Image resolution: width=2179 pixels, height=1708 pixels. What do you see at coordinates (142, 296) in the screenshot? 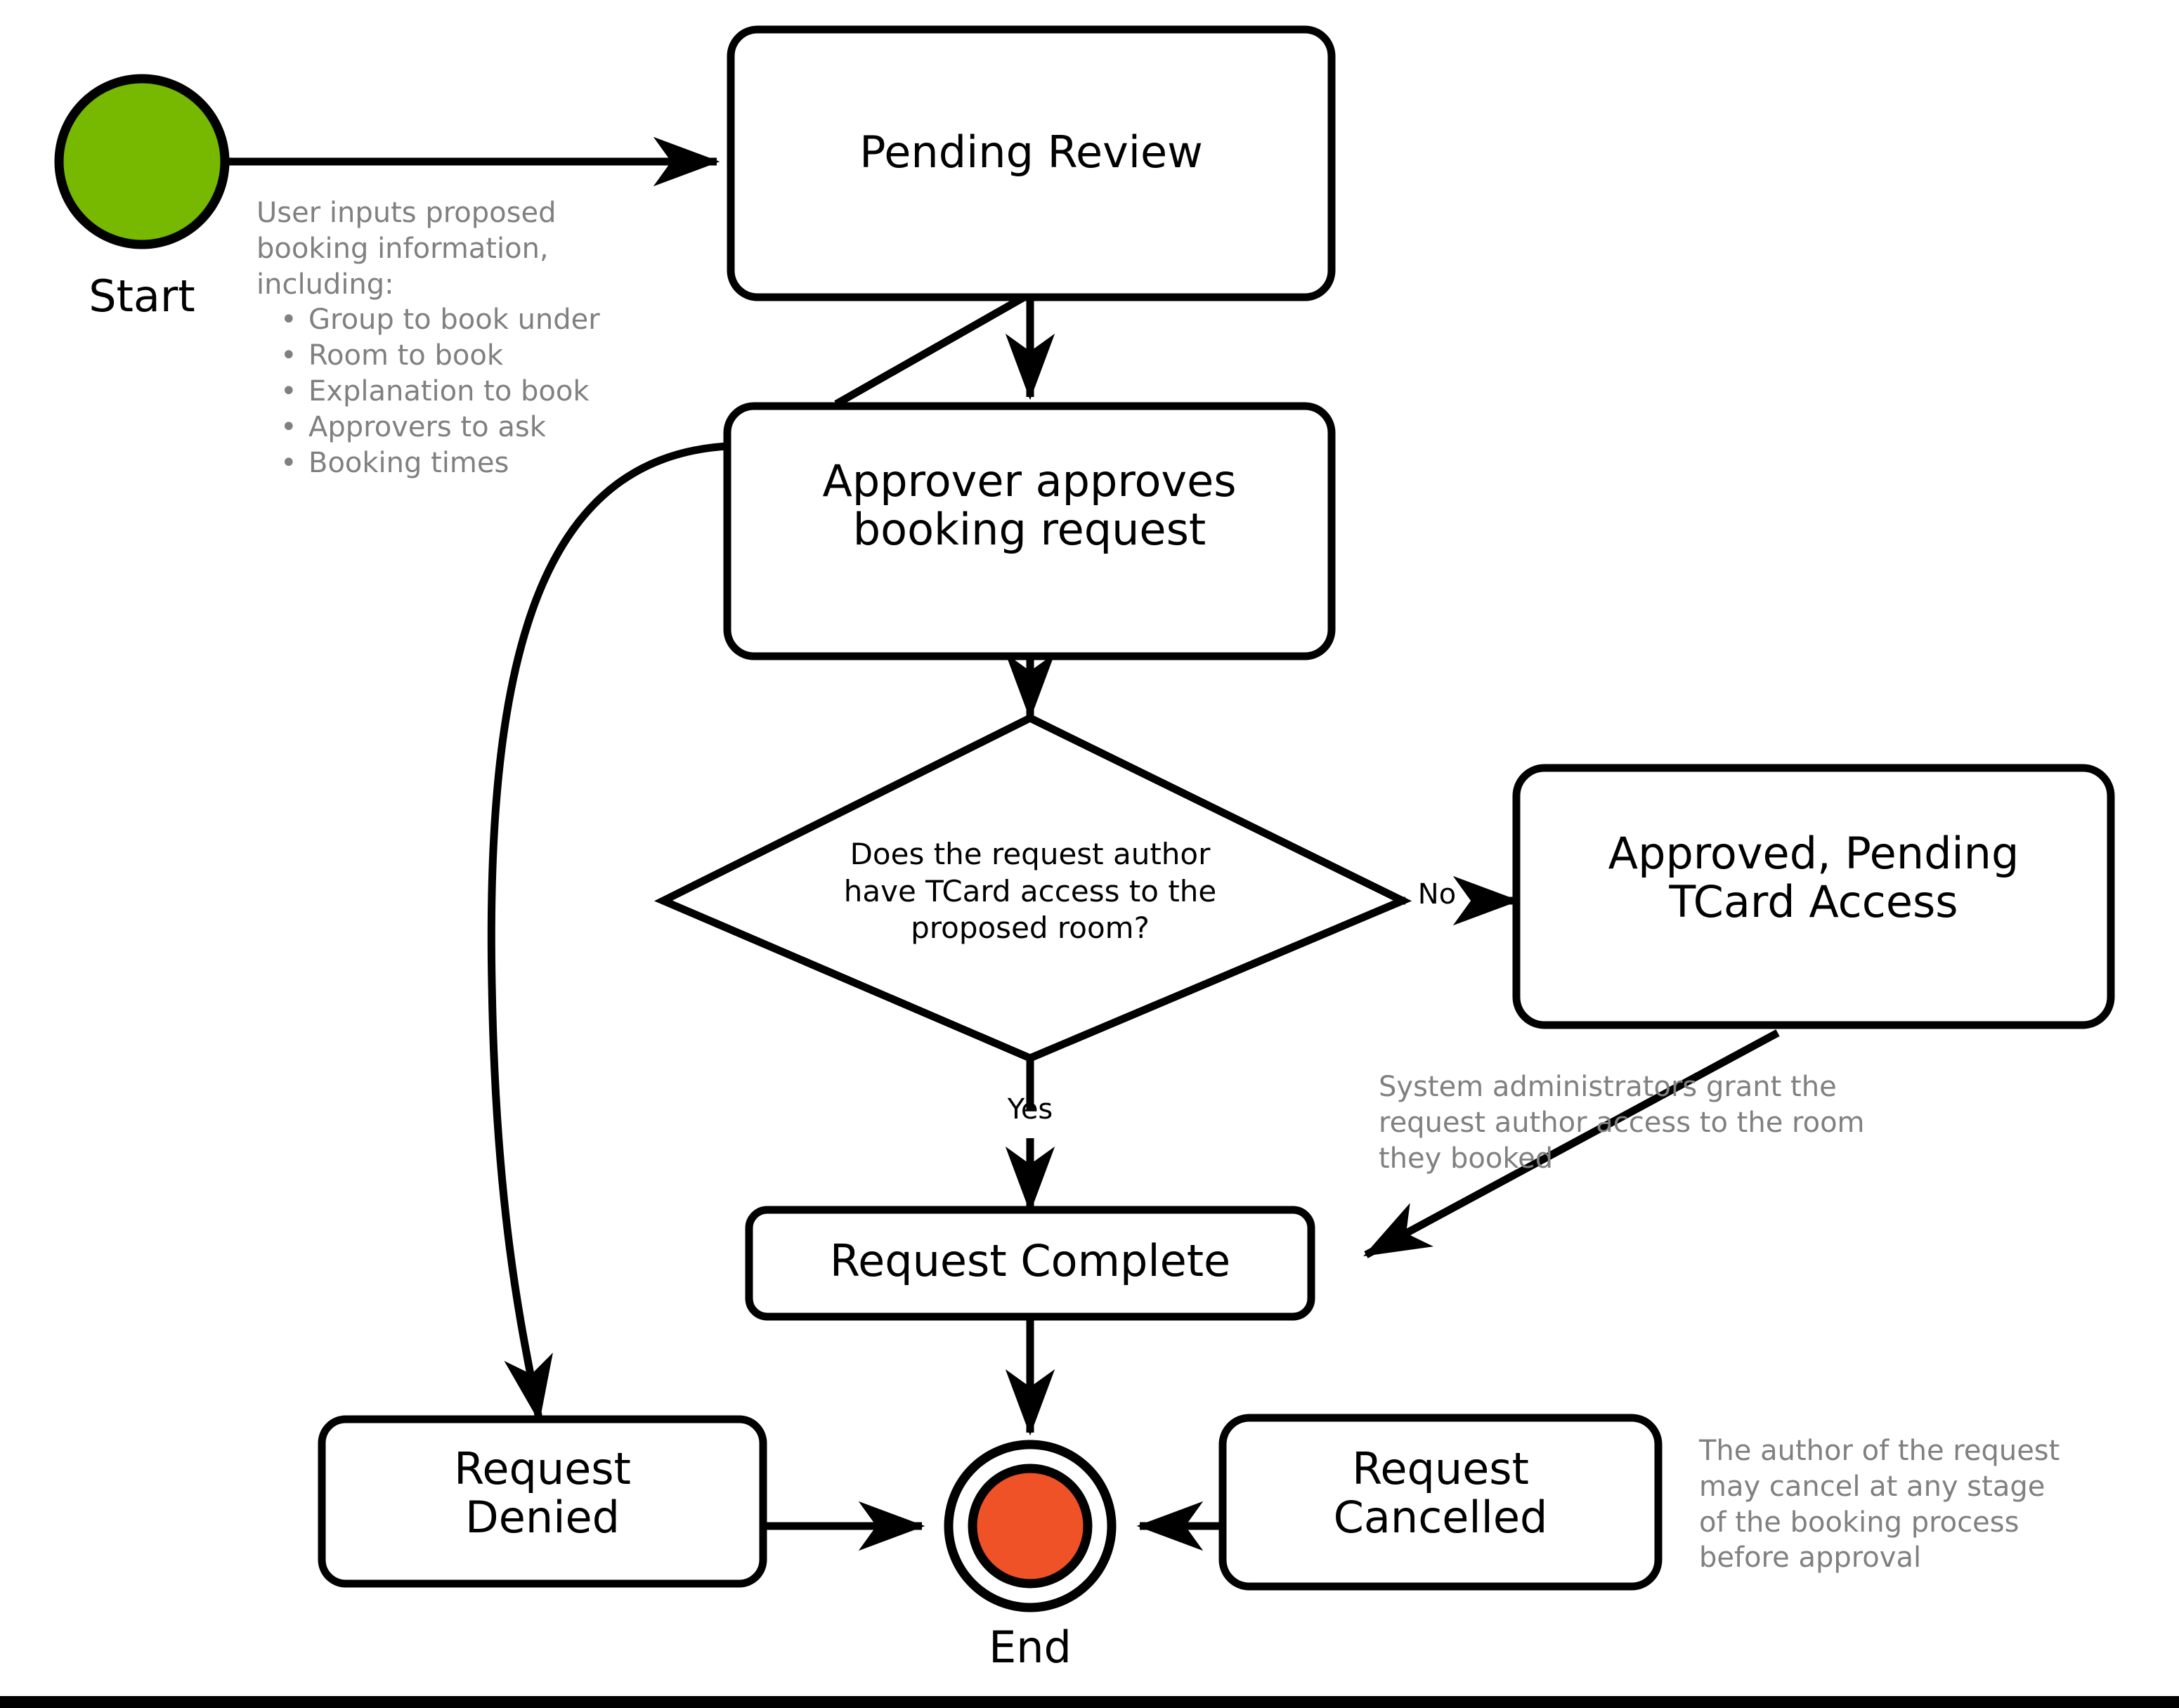
I see `start-label: Start` at bounding box center [142, 296].